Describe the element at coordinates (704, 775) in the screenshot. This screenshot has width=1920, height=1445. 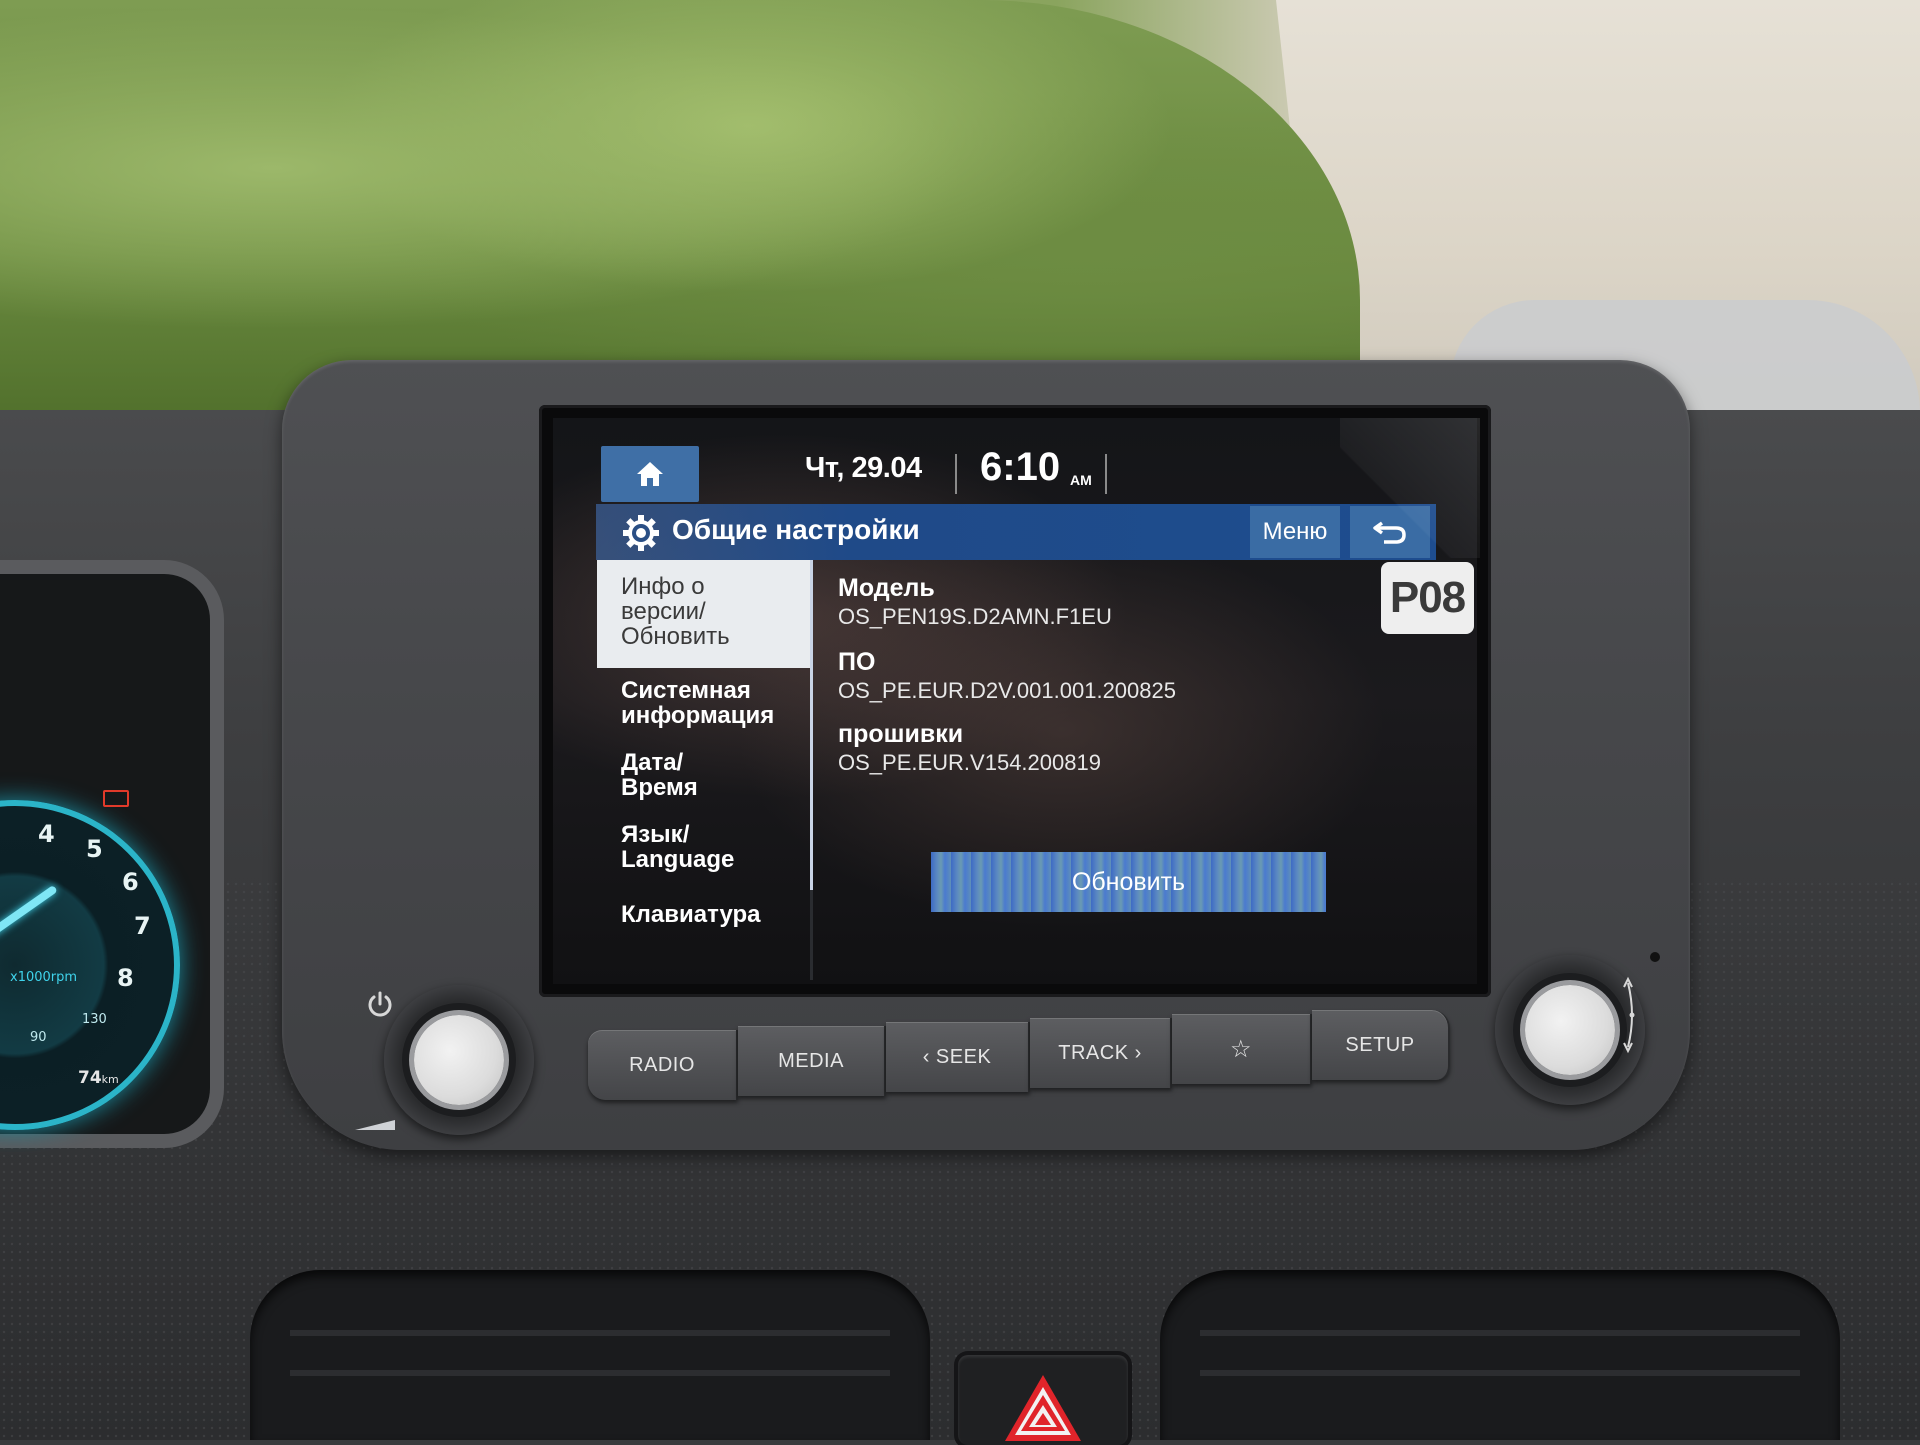
I see `sidebar-item-date-time: Дата/ Время` at that location.